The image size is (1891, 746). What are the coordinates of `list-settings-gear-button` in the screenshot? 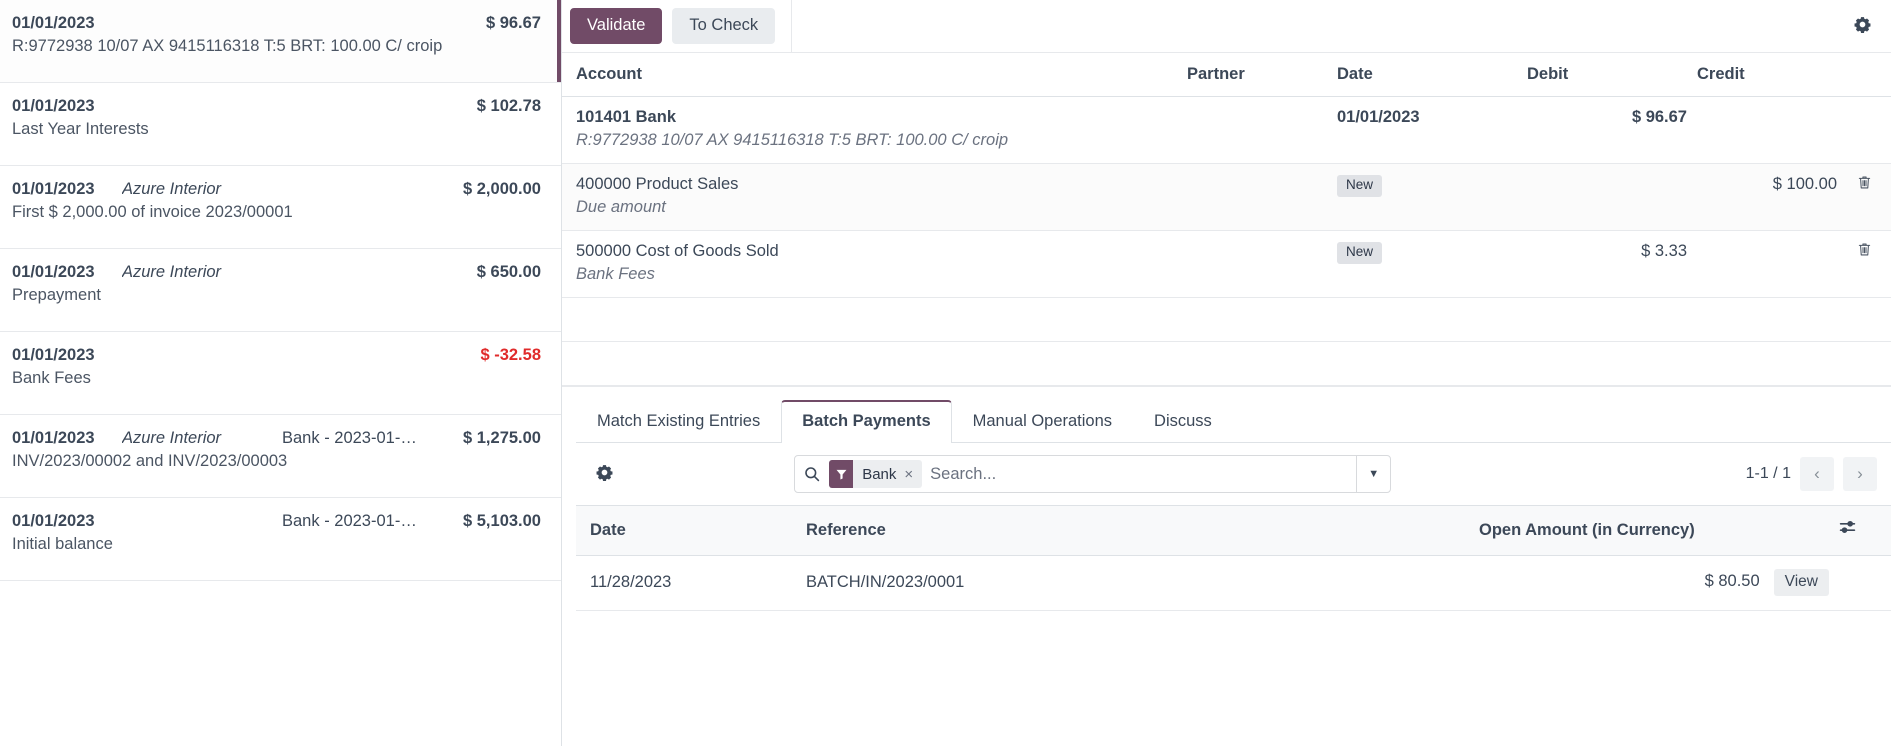 It's located at (604, 474).